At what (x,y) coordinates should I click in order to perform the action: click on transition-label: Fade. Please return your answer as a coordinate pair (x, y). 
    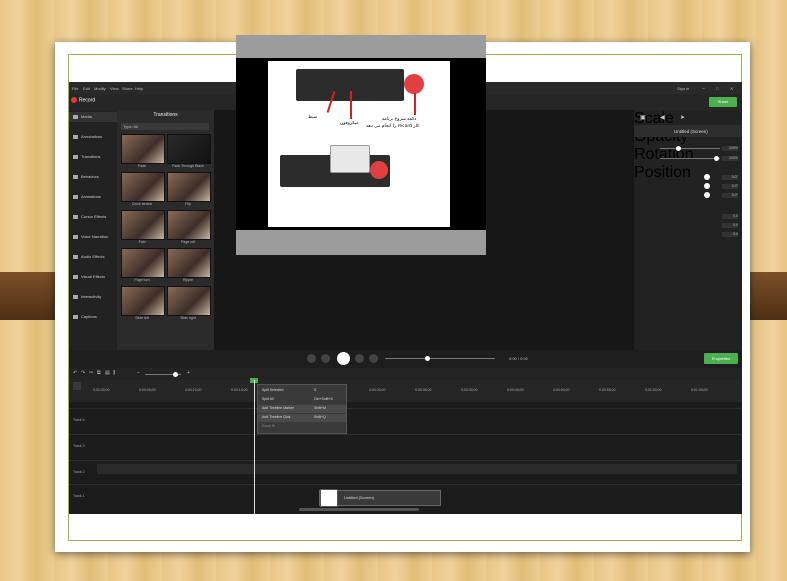
    Looking at the image, I should click on (142, 166).